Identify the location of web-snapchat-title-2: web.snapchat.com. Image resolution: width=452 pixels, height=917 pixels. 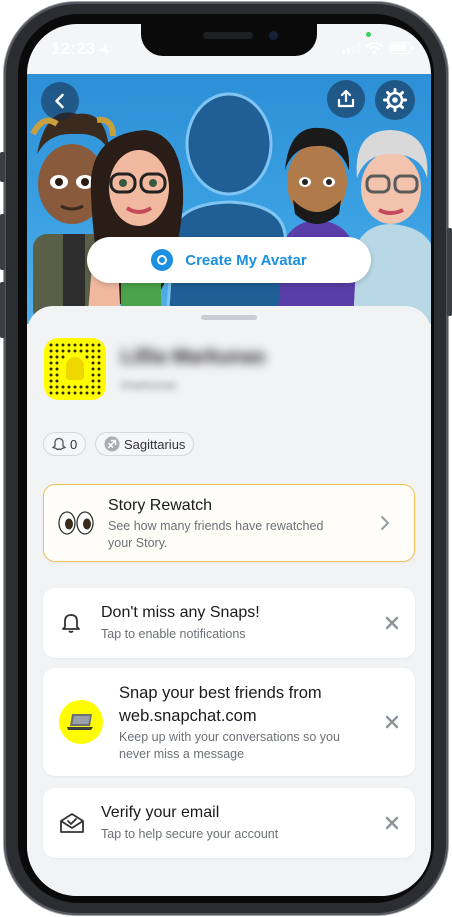
(188, 716).